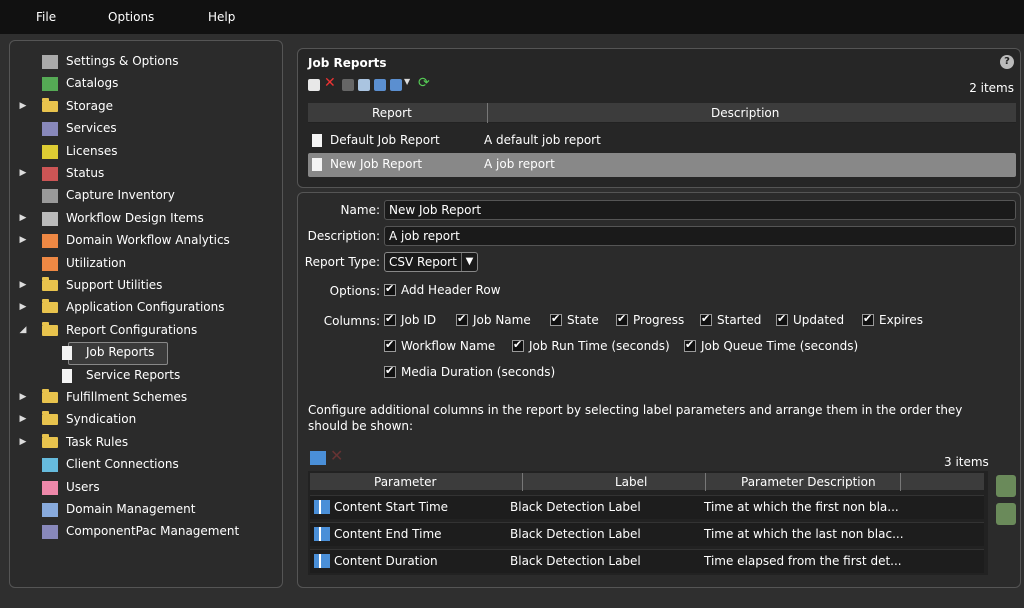 The image size is (1024, 608). Describe the element at coordinates (1006, 514) in the screenshot. I see `move-down-icon` at that location.